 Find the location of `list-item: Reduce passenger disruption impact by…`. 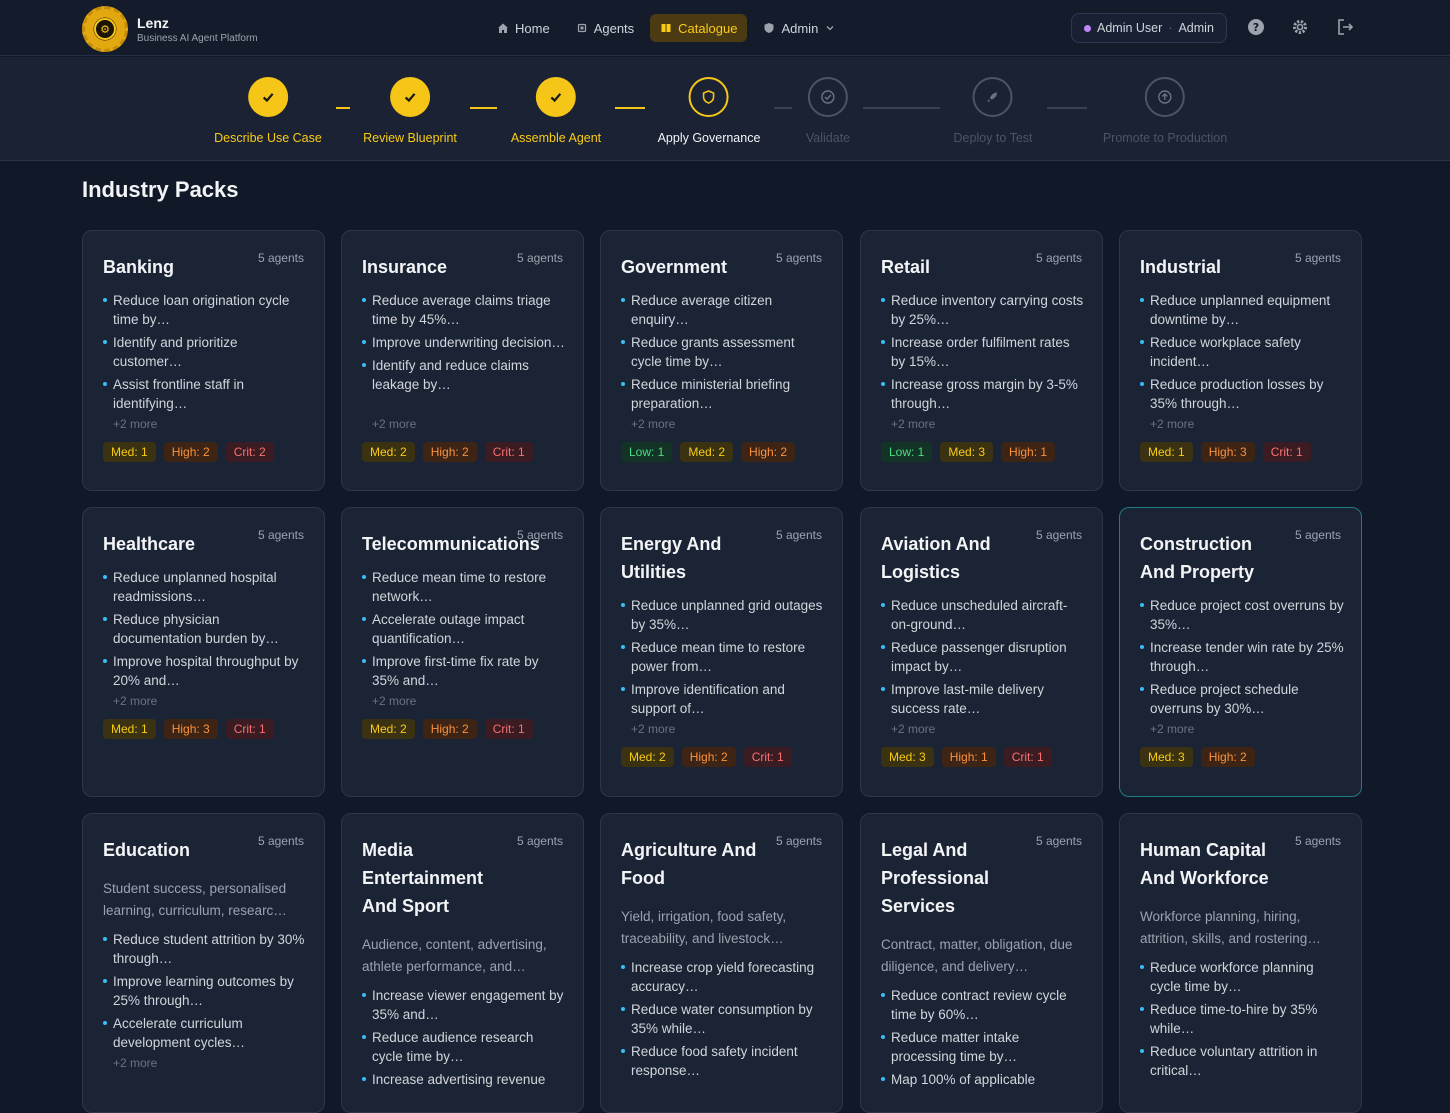

list-item: Reduce passenger disruption impact by… is located at coordinates (983, 657).